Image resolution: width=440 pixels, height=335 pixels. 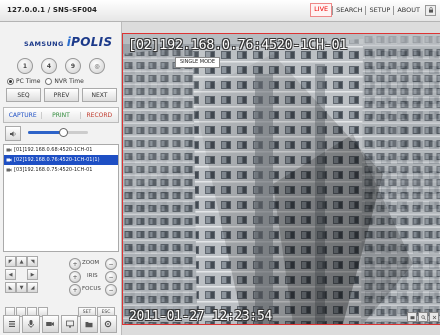 What do you see at coordinates (98, 115) in the screenshot?
I see `record-button: RECORD` at bounding box center [98, 115].